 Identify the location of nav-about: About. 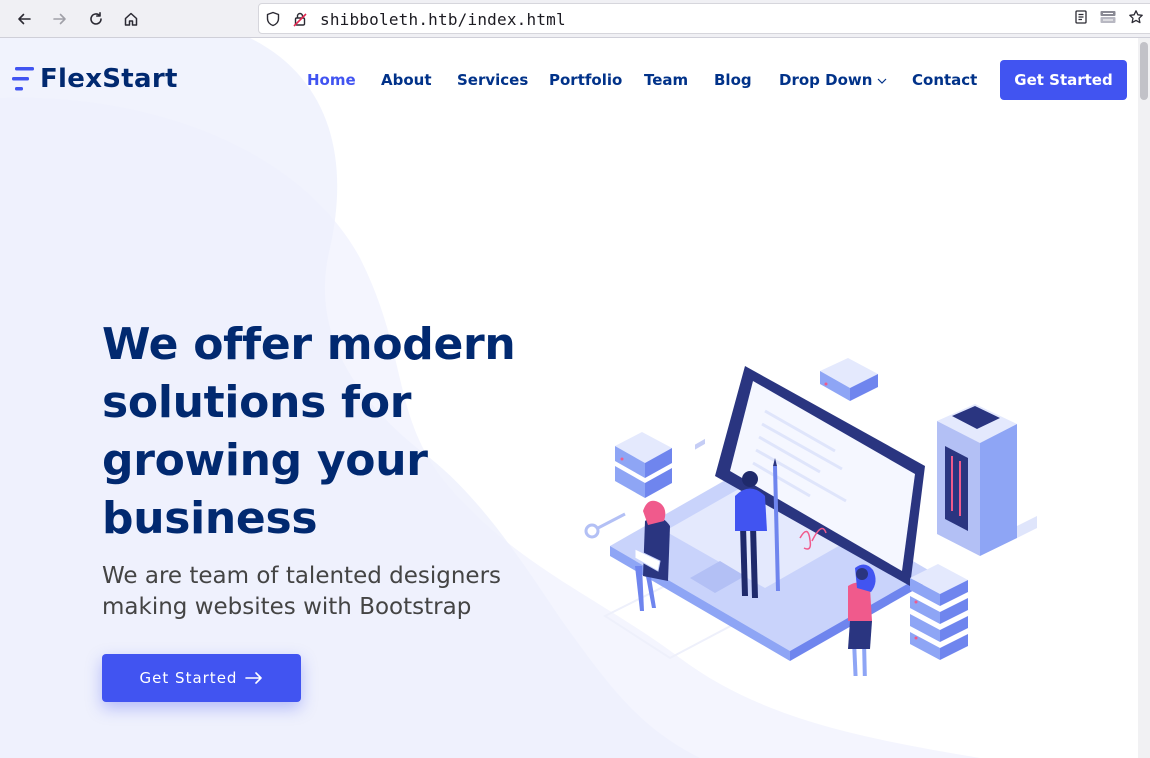
(406, 80).